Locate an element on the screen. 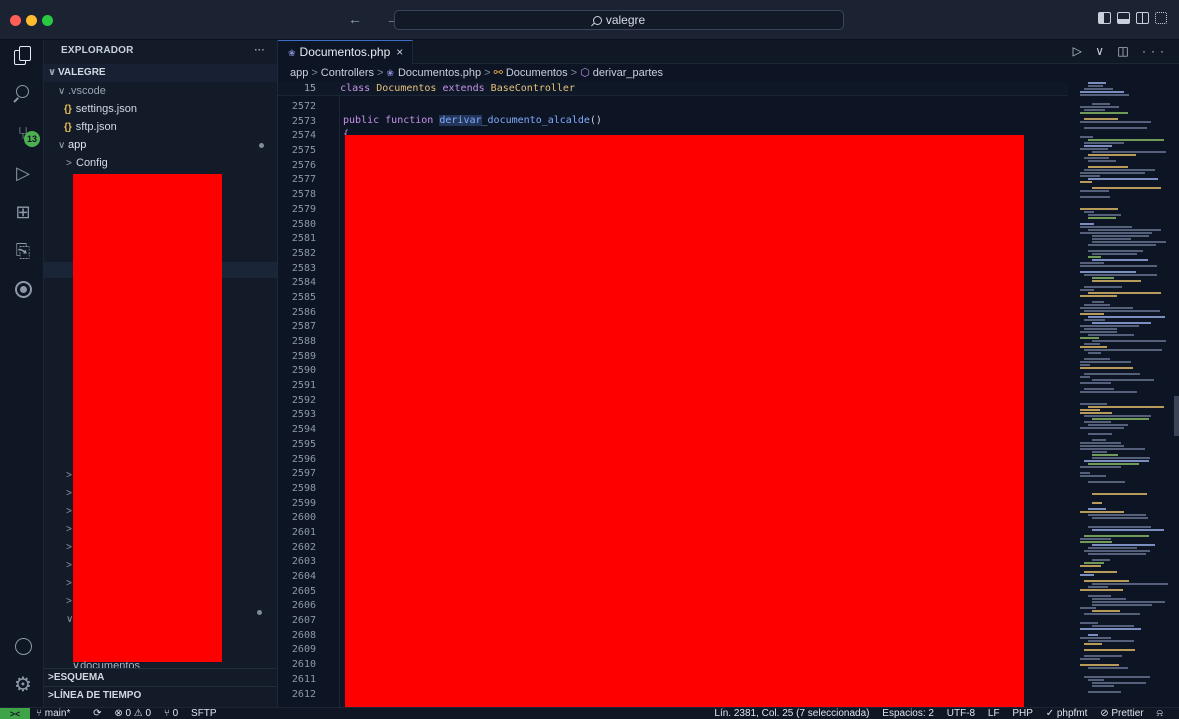  line-number: 2585 is located at coordinates (303, 297).